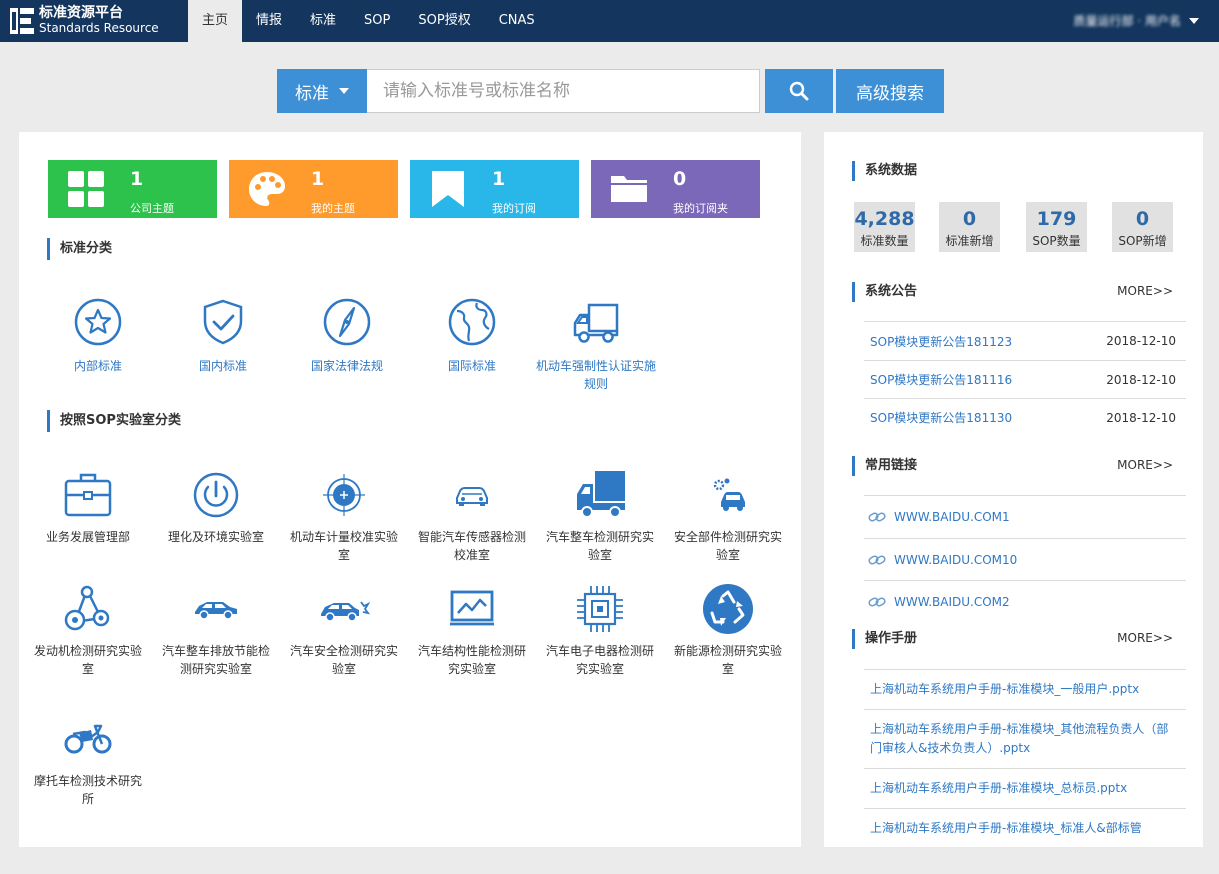  I want to click on globe-icon, so click(472, 322).